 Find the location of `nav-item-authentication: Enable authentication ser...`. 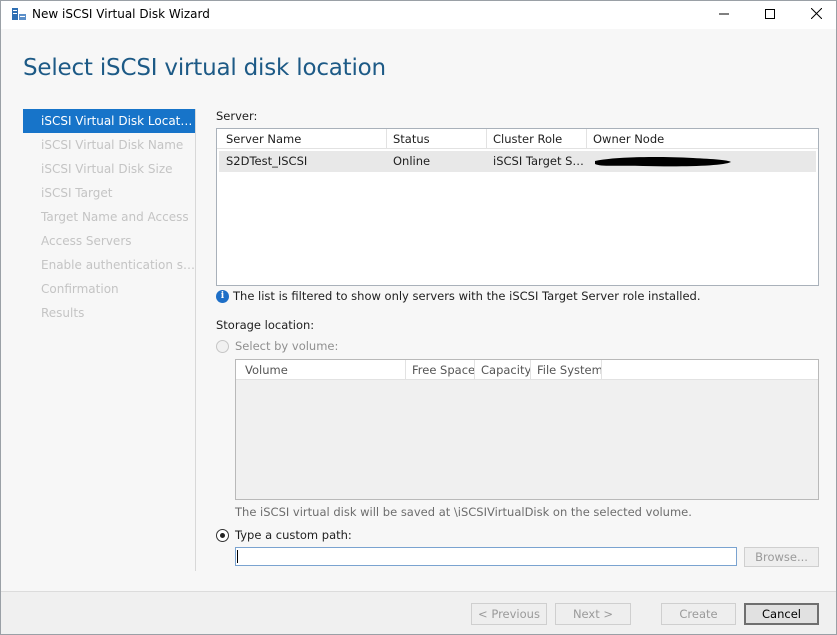

nav-item-authentication: Enable authentication ser... is located at coordinates (118, 265).